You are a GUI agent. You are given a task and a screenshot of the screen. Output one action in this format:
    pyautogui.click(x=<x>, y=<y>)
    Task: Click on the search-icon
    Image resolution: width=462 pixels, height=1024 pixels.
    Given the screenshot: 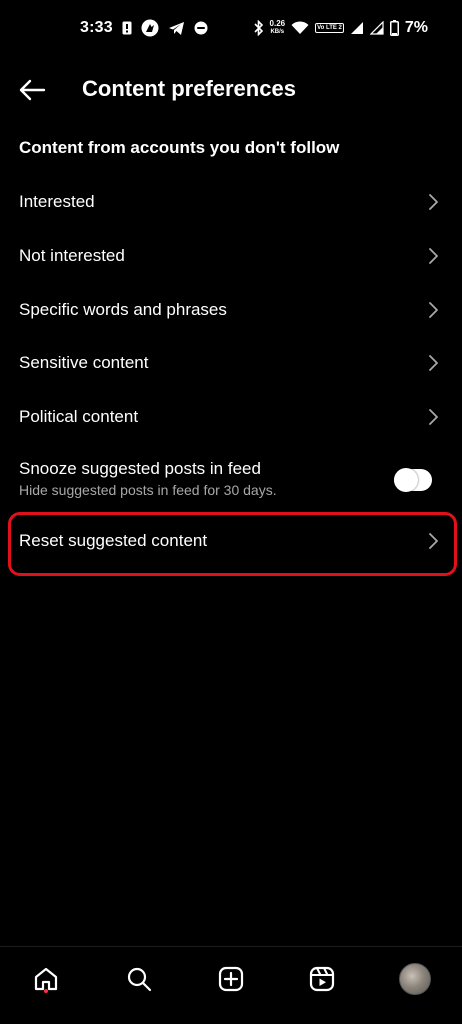 What is the action you would take?
    pyautogui.click(x=139, y=979)
    